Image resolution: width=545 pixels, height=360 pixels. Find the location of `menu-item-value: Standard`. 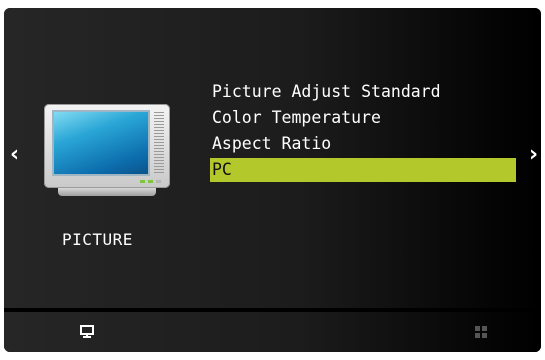

menu-item-value: Standard is located at coordinates (401, 91).